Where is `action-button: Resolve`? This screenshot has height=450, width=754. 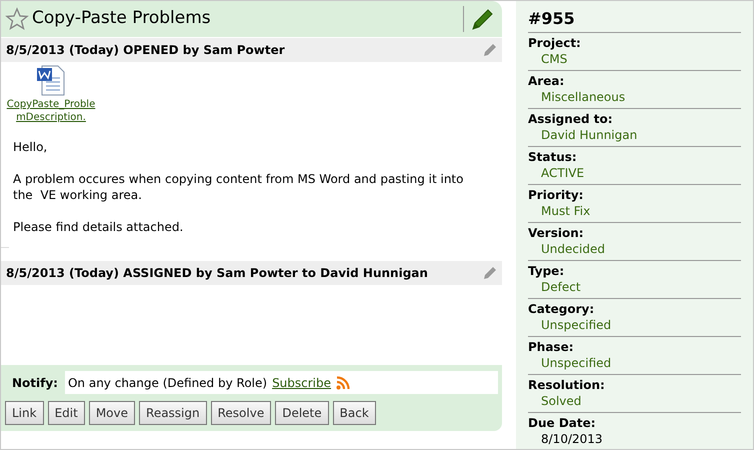 action-button: Resolve is located at coordinates (241, 413).